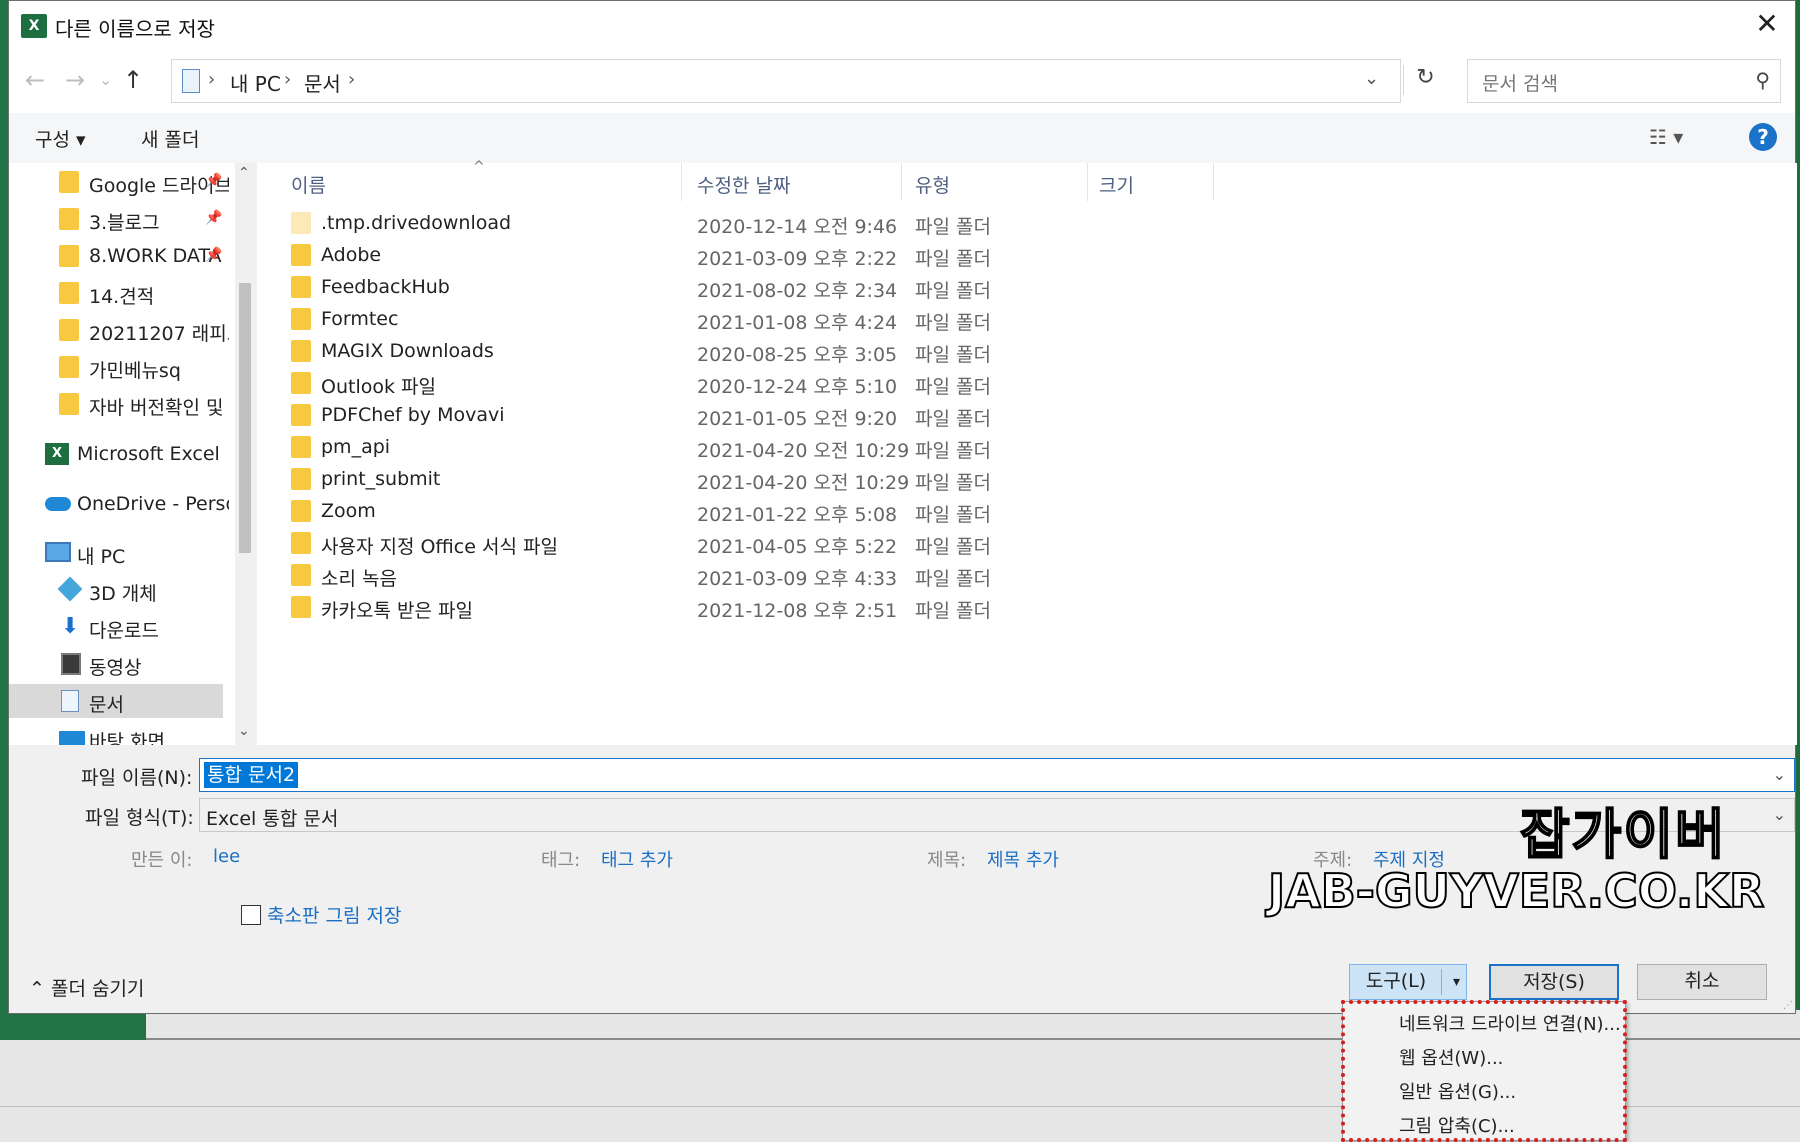 The image size is (1800, 1142). Describe the element at coordinates (1441, 982) in the screenshot. I see `split-divider` at that location.